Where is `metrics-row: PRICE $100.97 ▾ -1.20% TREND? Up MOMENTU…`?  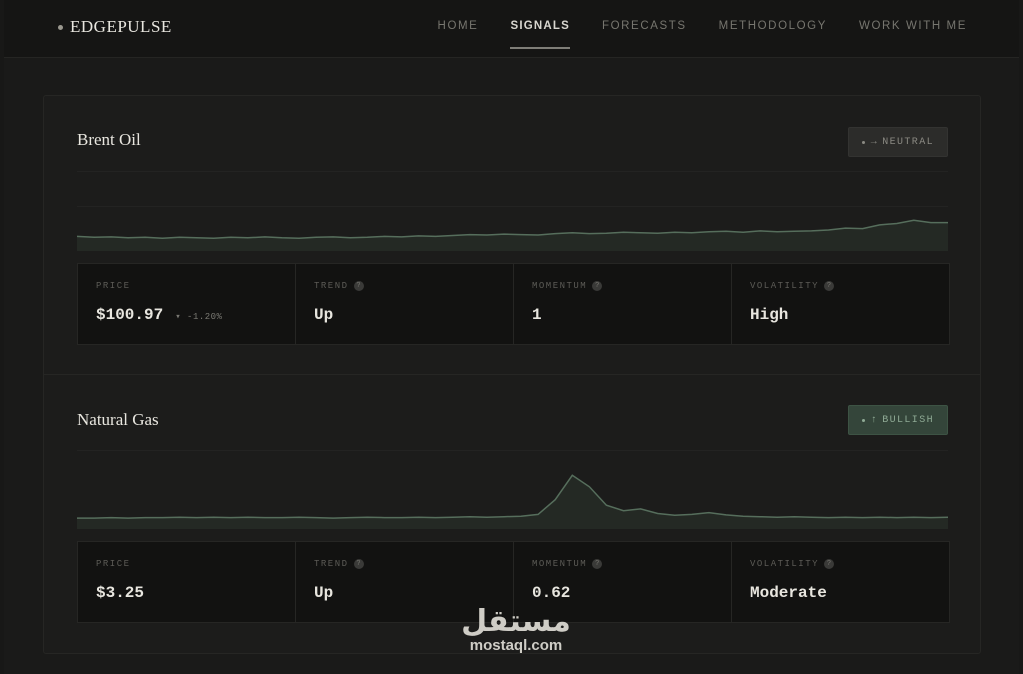
metrics-row: PRICE $100.97 ▾ -1.20% TREND? Up MOMENTU… is located at coordinates (513, 304).